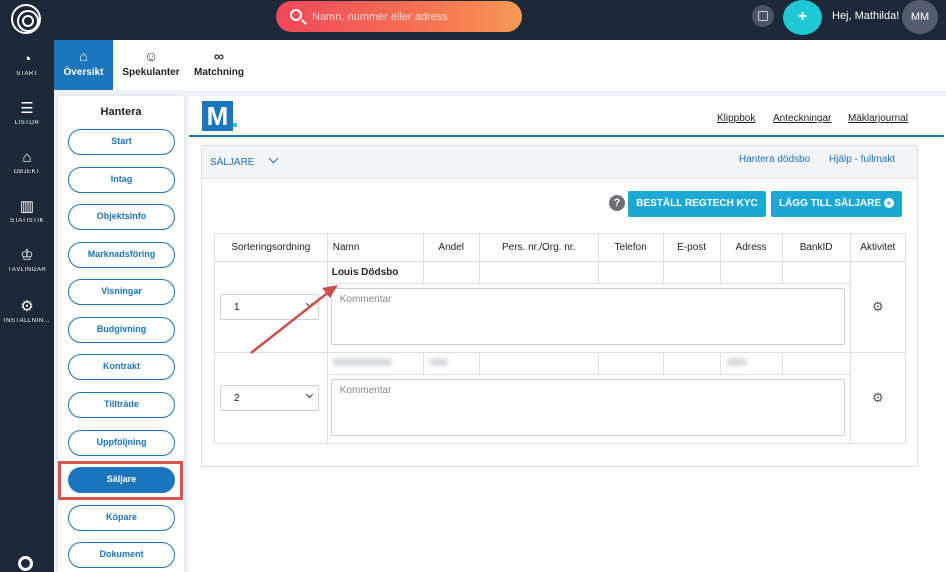 The image size is (946, 572). I want to click on seller-name: Louis Dödsbo, so click(375, 272).